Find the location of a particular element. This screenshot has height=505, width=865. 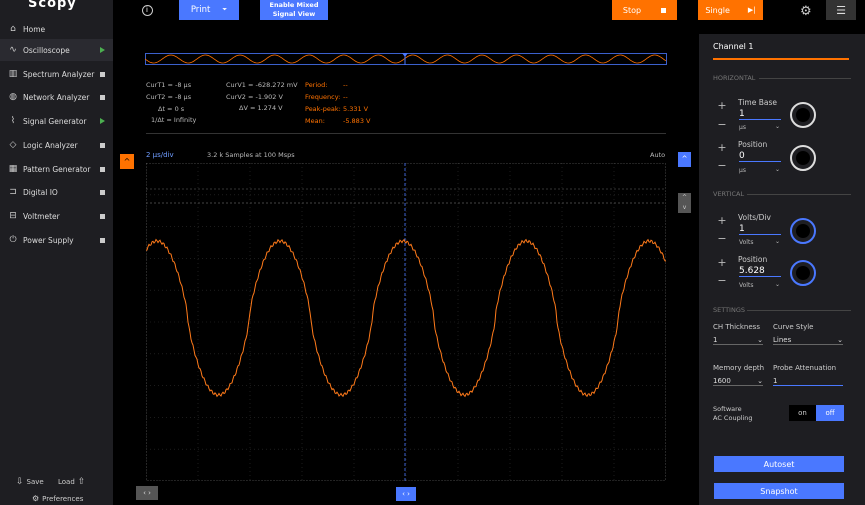

info-icon: i is located at coordinates (147, 10).